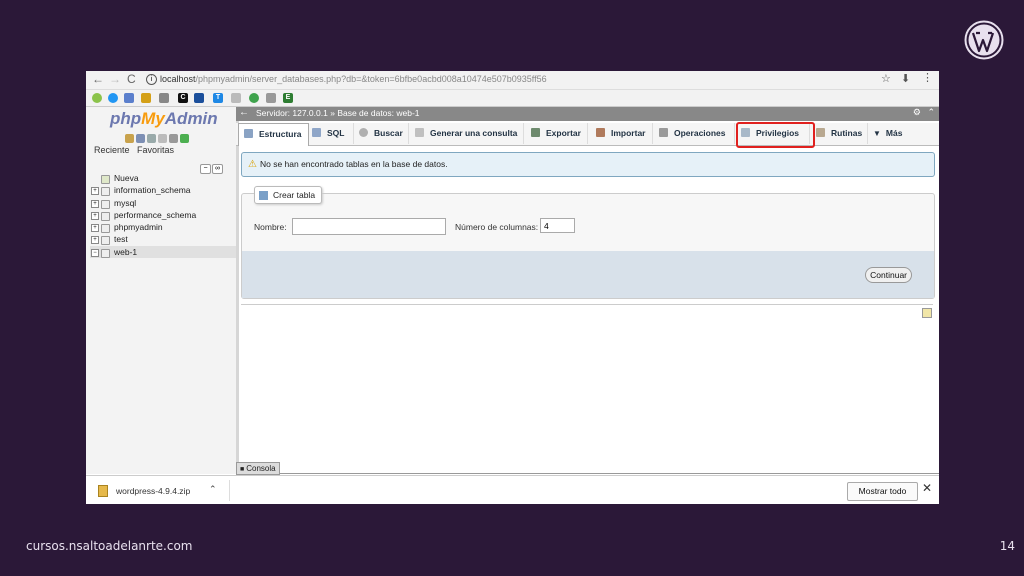  What do you see at coordinates (155, 214) in the screenshot?
I see `tree-item-label: performance_schema` at bounding box center [155, 214].